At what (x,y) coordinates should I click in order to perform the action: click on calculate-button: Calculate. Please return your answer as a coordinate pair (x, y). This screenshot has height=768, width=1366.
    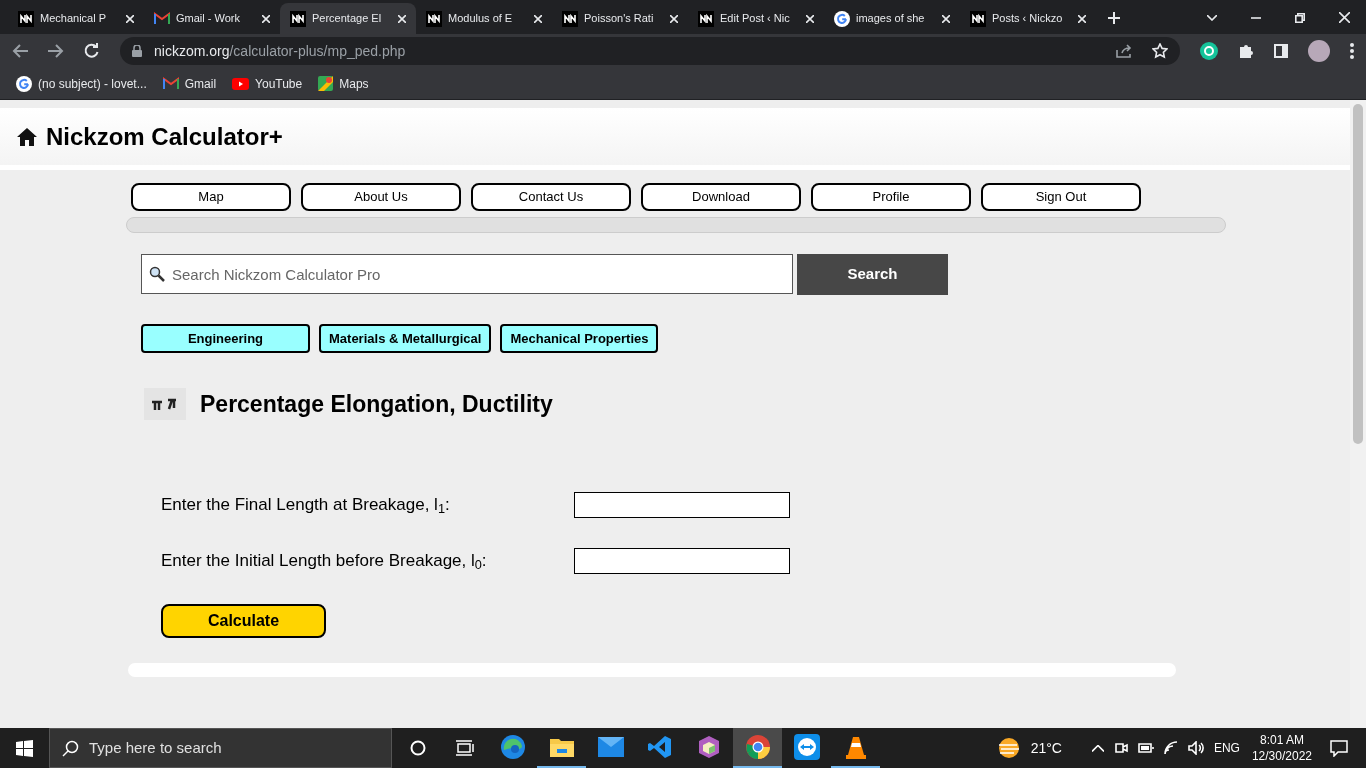
    Looking at the image, I should click on (243, 620).